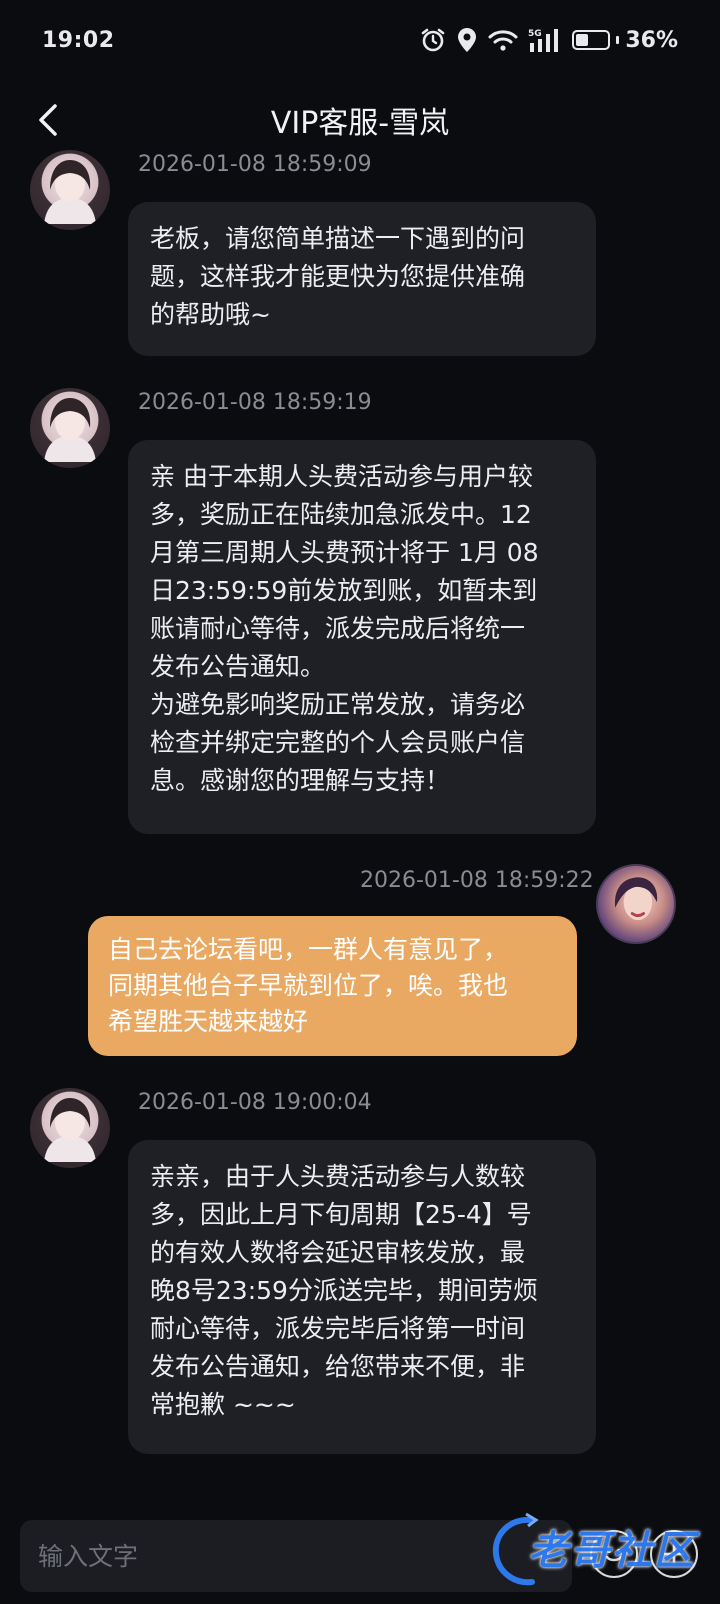 The height and width of the screenshot is (1604, 720). What do you see at coordinates (651, 40) in the screenshot?
I see `battery-percent: 36%` at bounding box center [651, 40].